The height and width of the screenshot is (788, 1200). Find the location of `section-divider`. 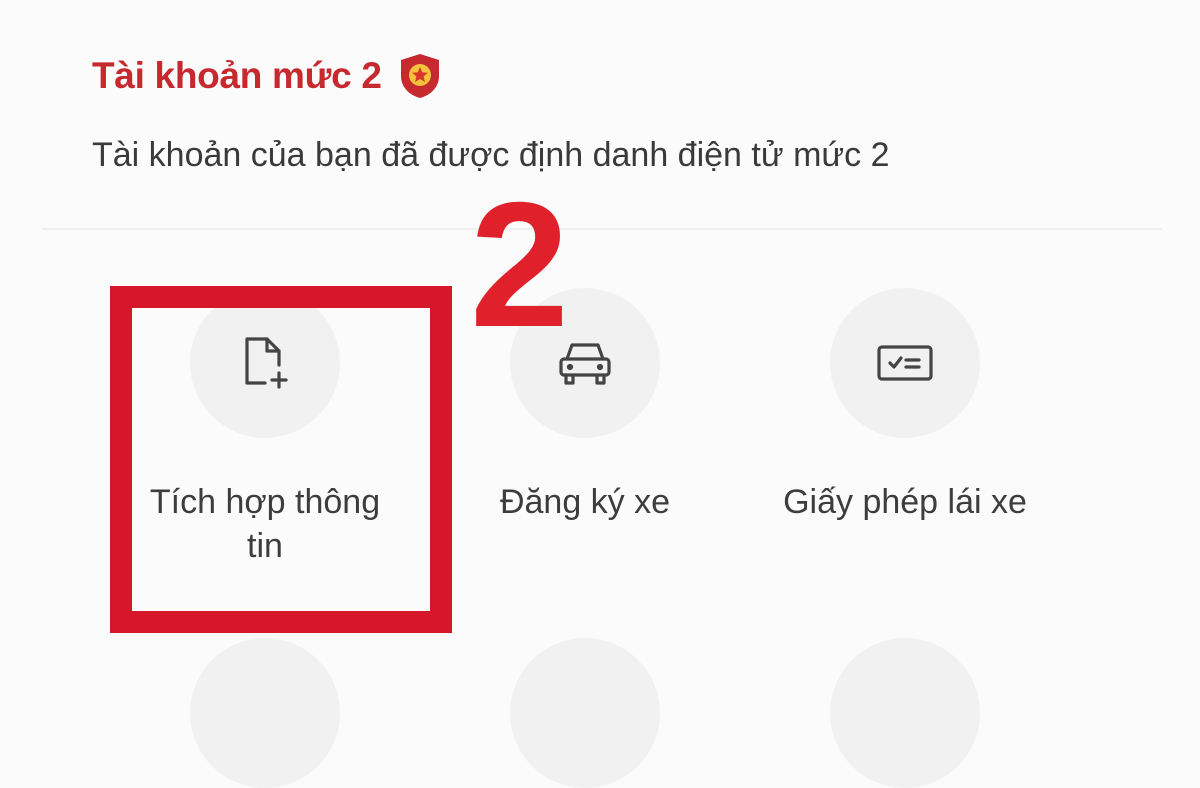

section-divider is located at coordinates (602, 229).